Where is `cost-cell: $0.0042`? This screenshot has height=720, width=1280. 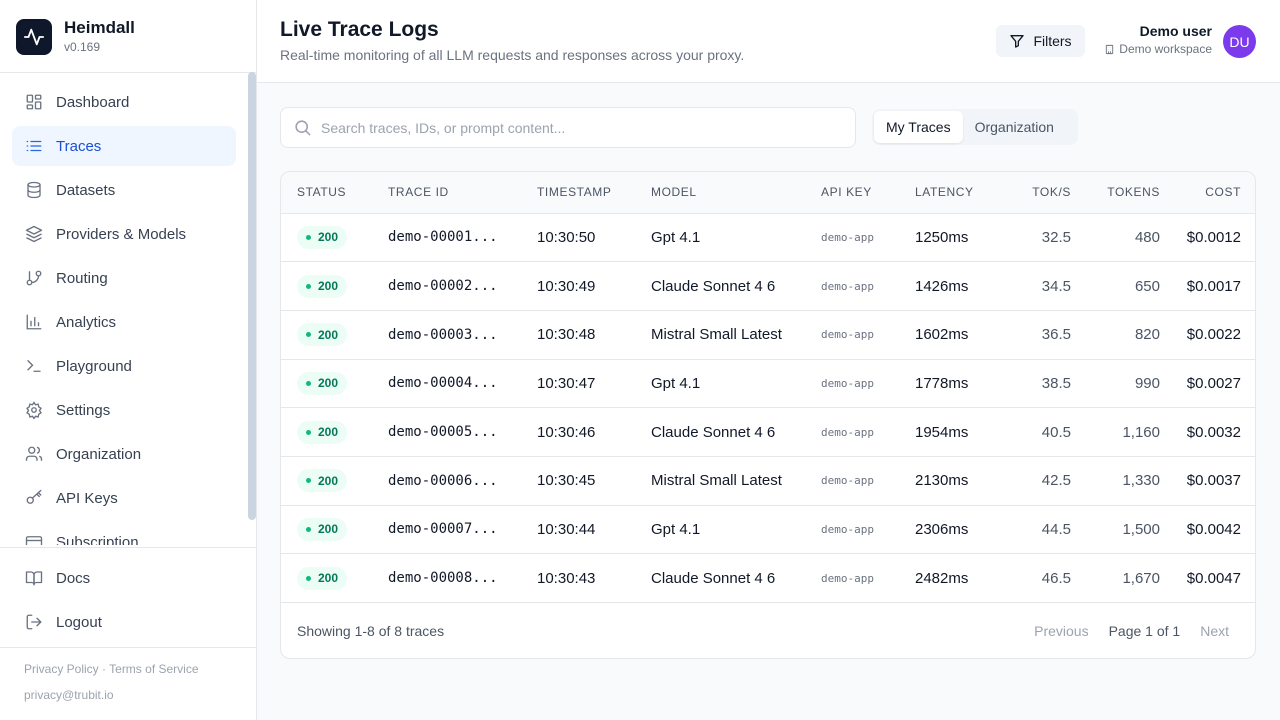 cost-cell: $0.0042 is located at coordinates (1213, 529).